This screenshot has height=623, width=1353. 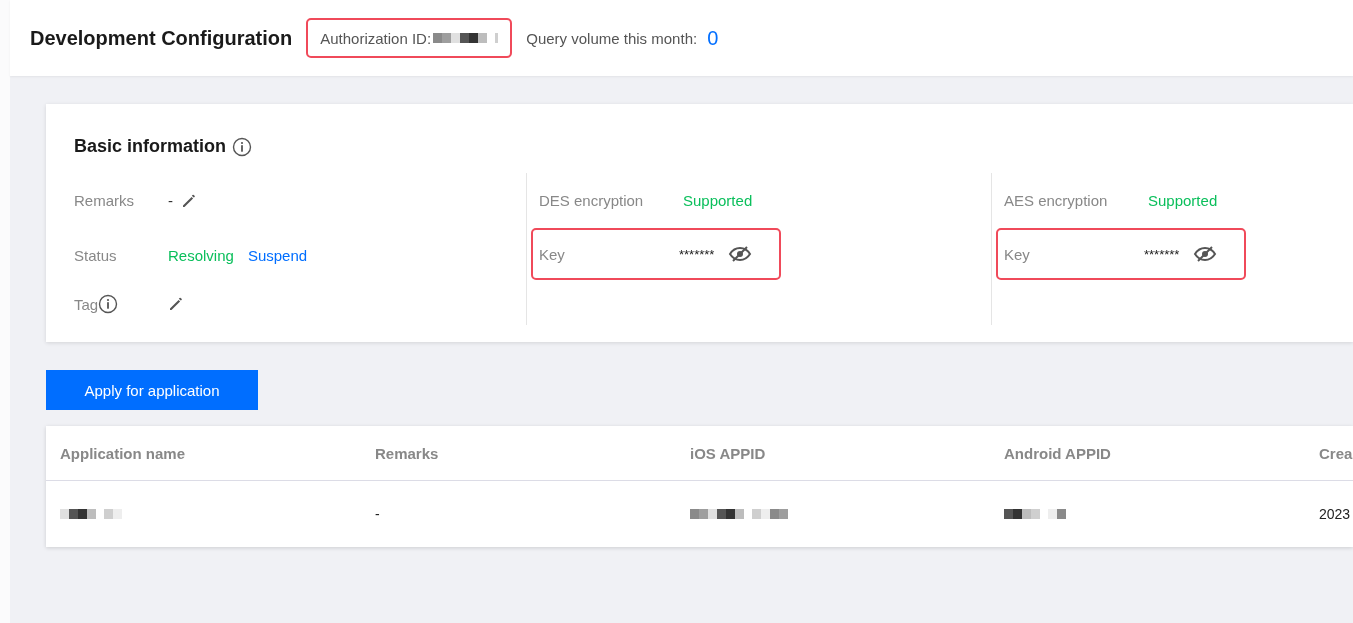 I want to click on field-label: Remarks, so click(x=104, y=200).